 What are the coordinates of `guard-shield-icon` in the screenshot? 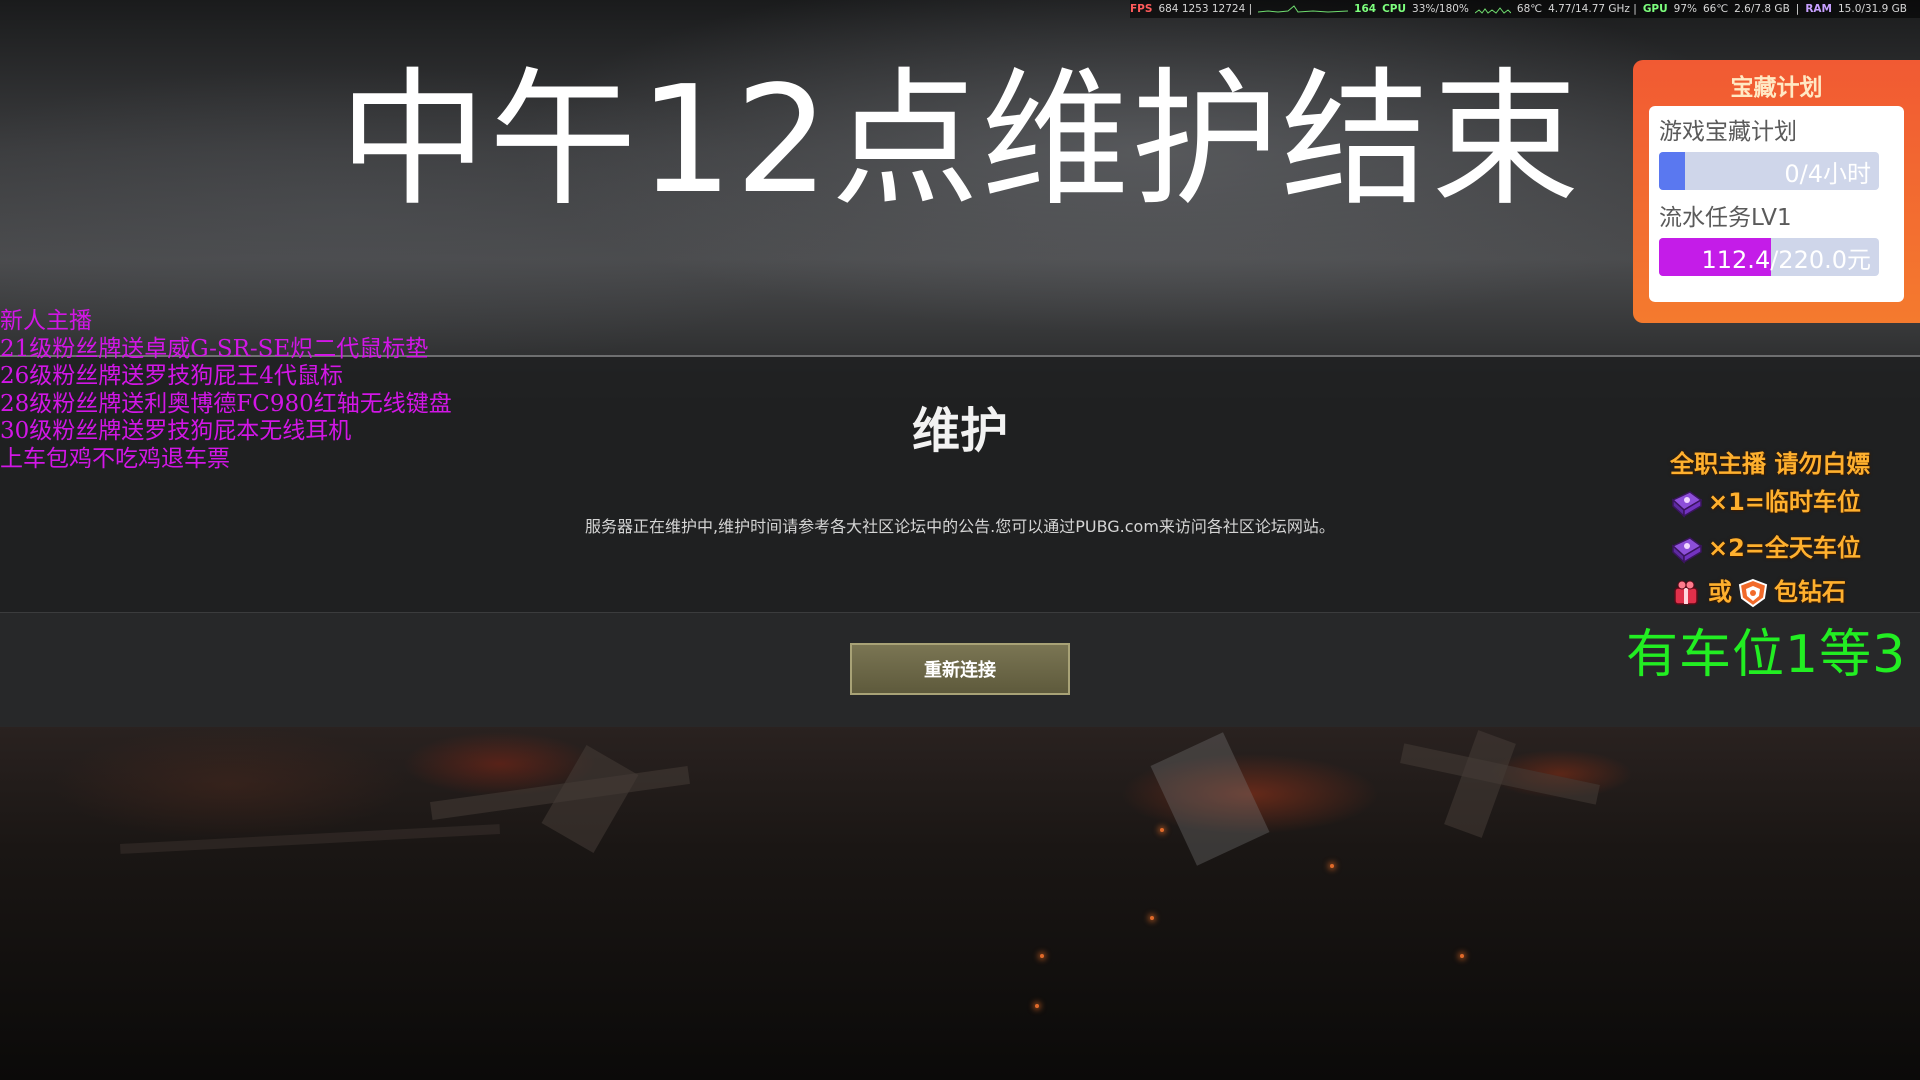 It's located at (1753, 593).